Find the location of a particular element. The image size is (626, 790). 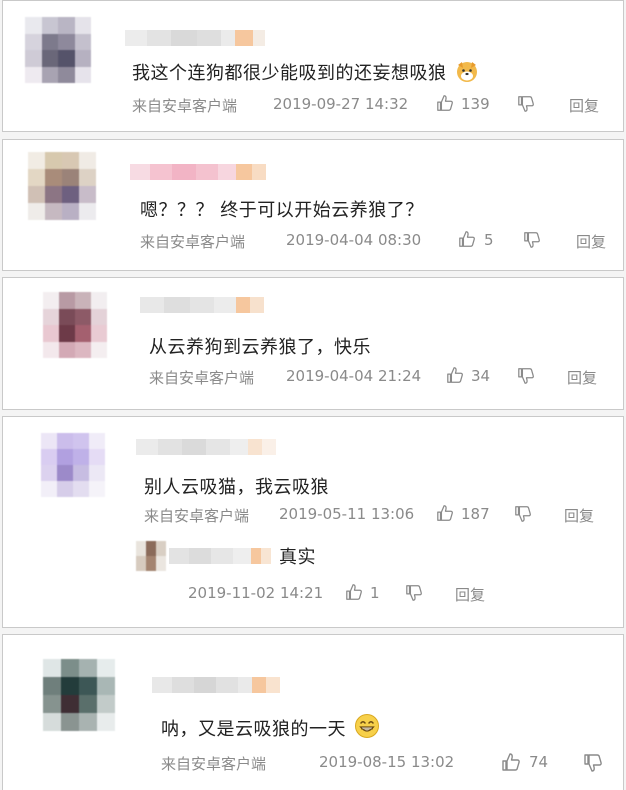

reply-time: 2019-11-02 14:21 is located at coordinates (256, 593).